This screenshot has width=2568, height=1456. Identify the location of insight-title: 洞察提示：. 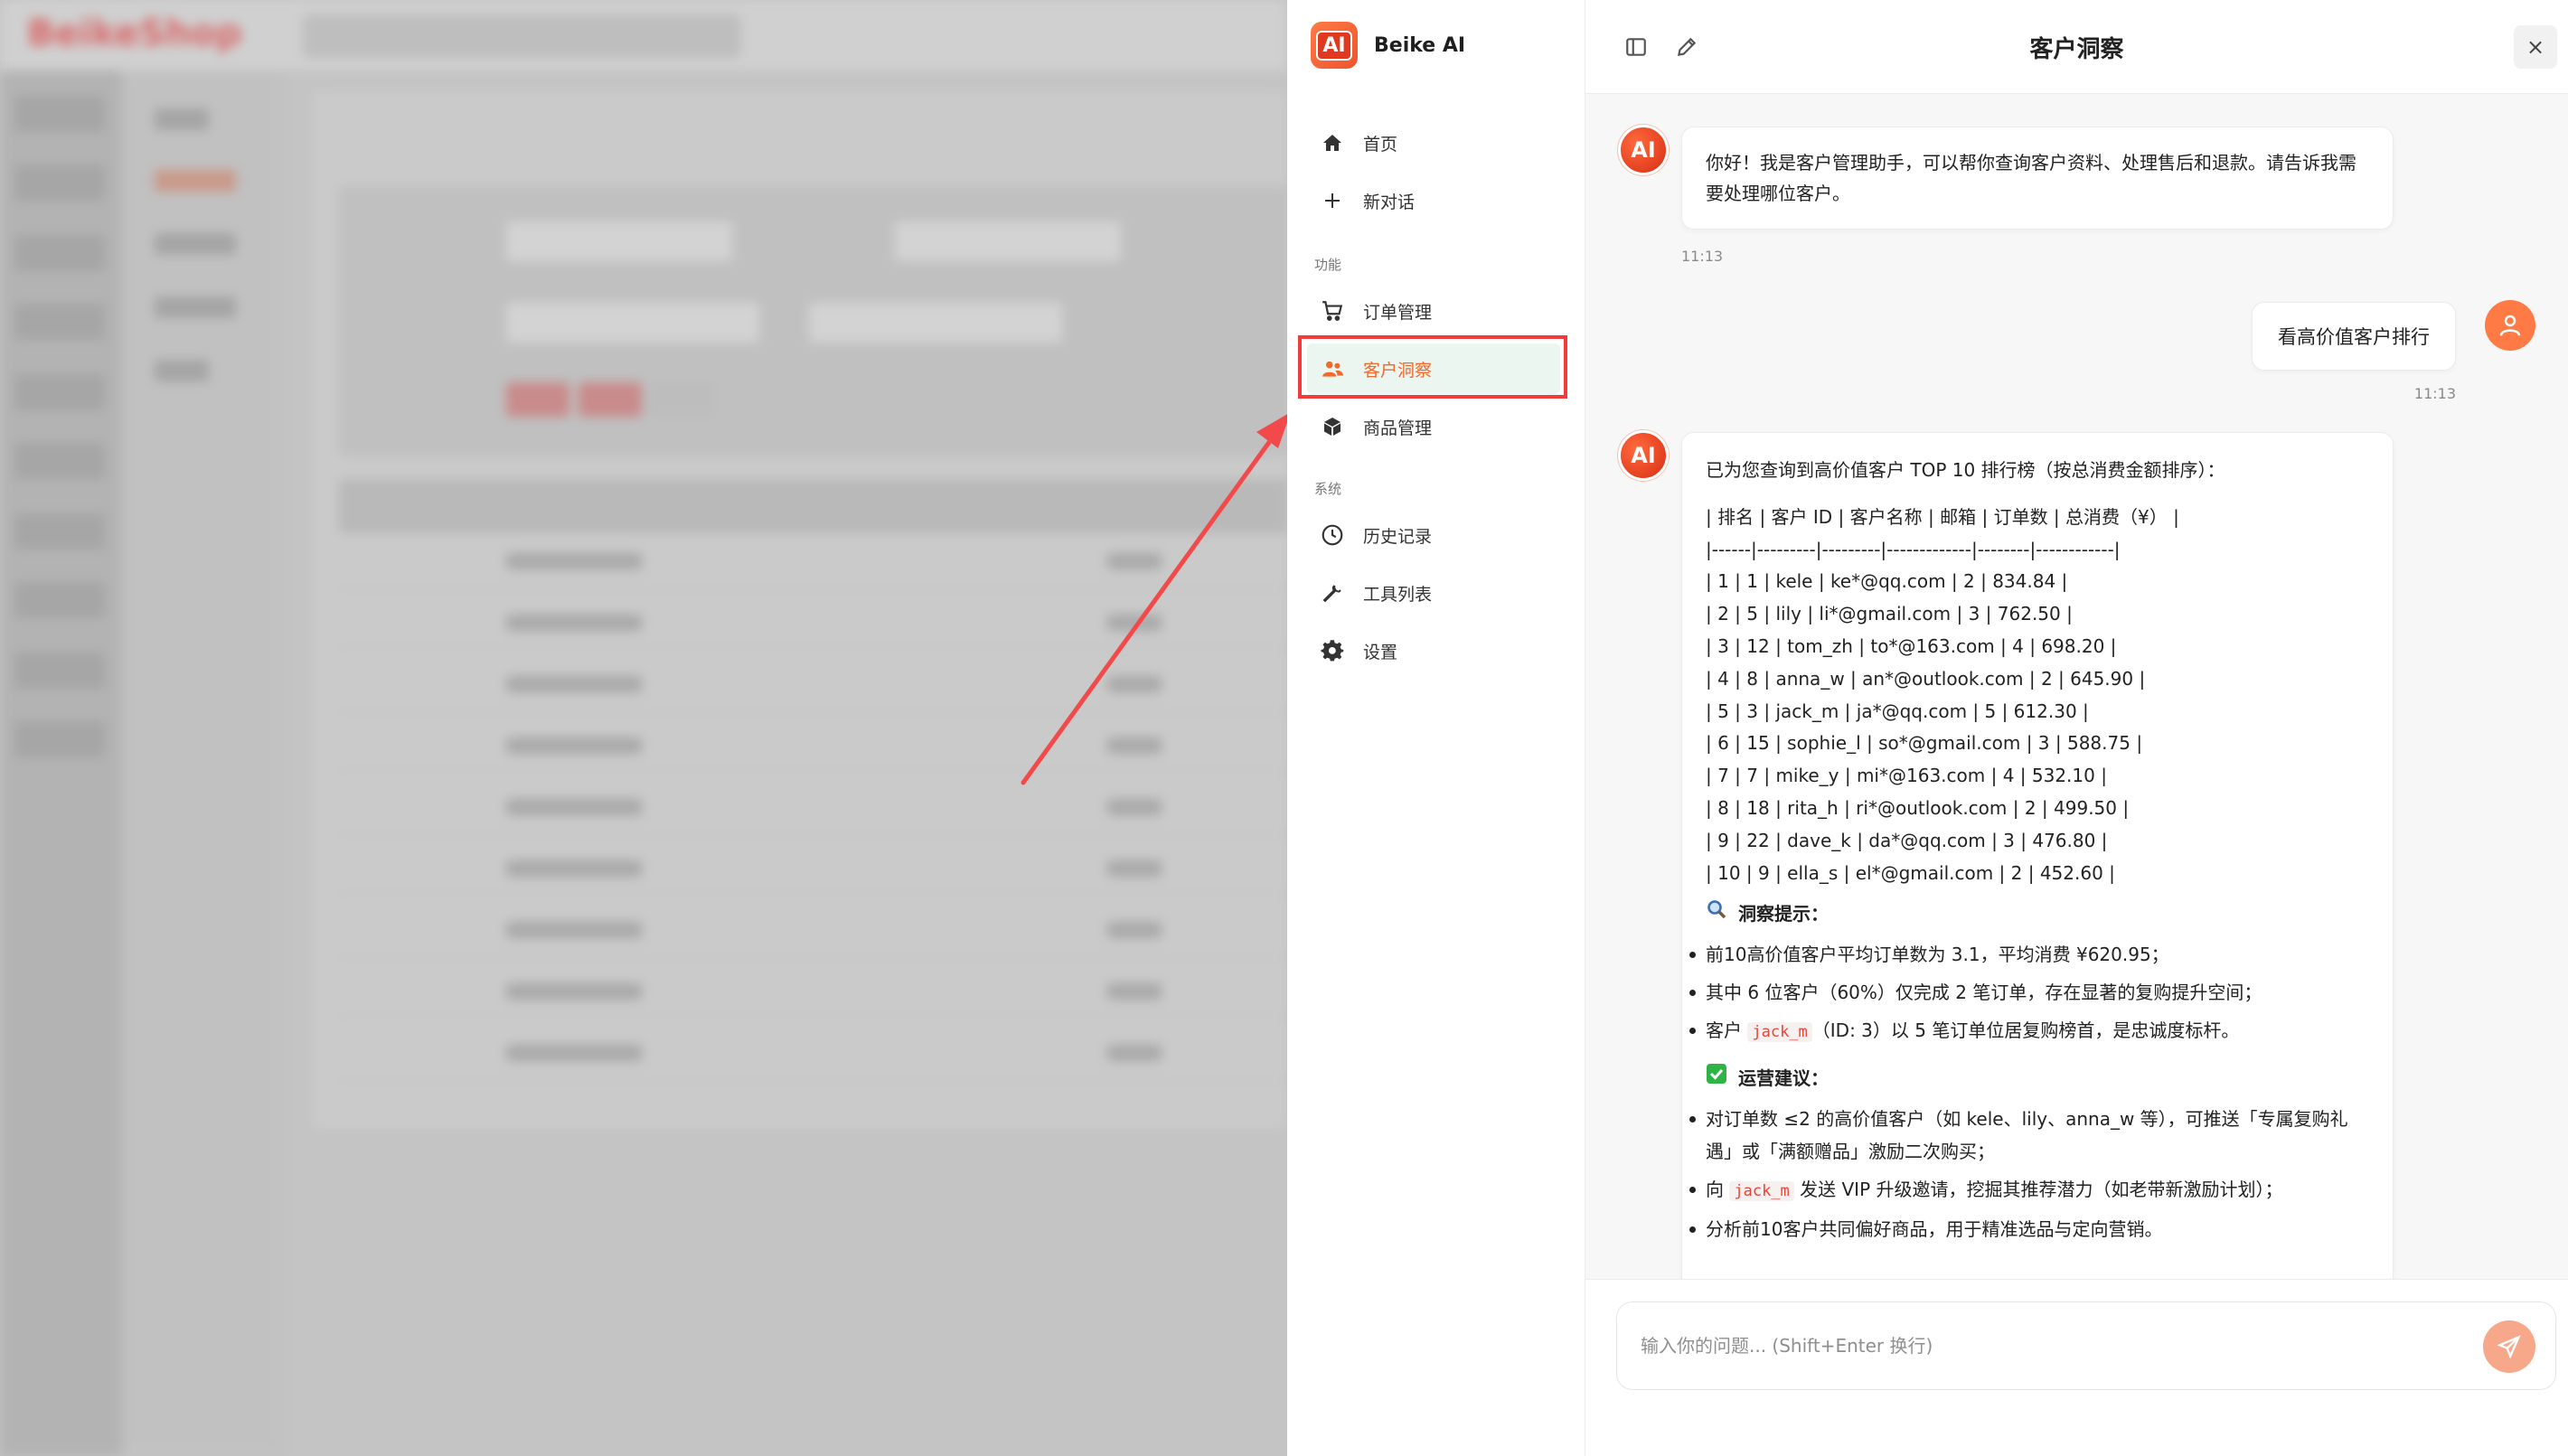
(1784, 914).